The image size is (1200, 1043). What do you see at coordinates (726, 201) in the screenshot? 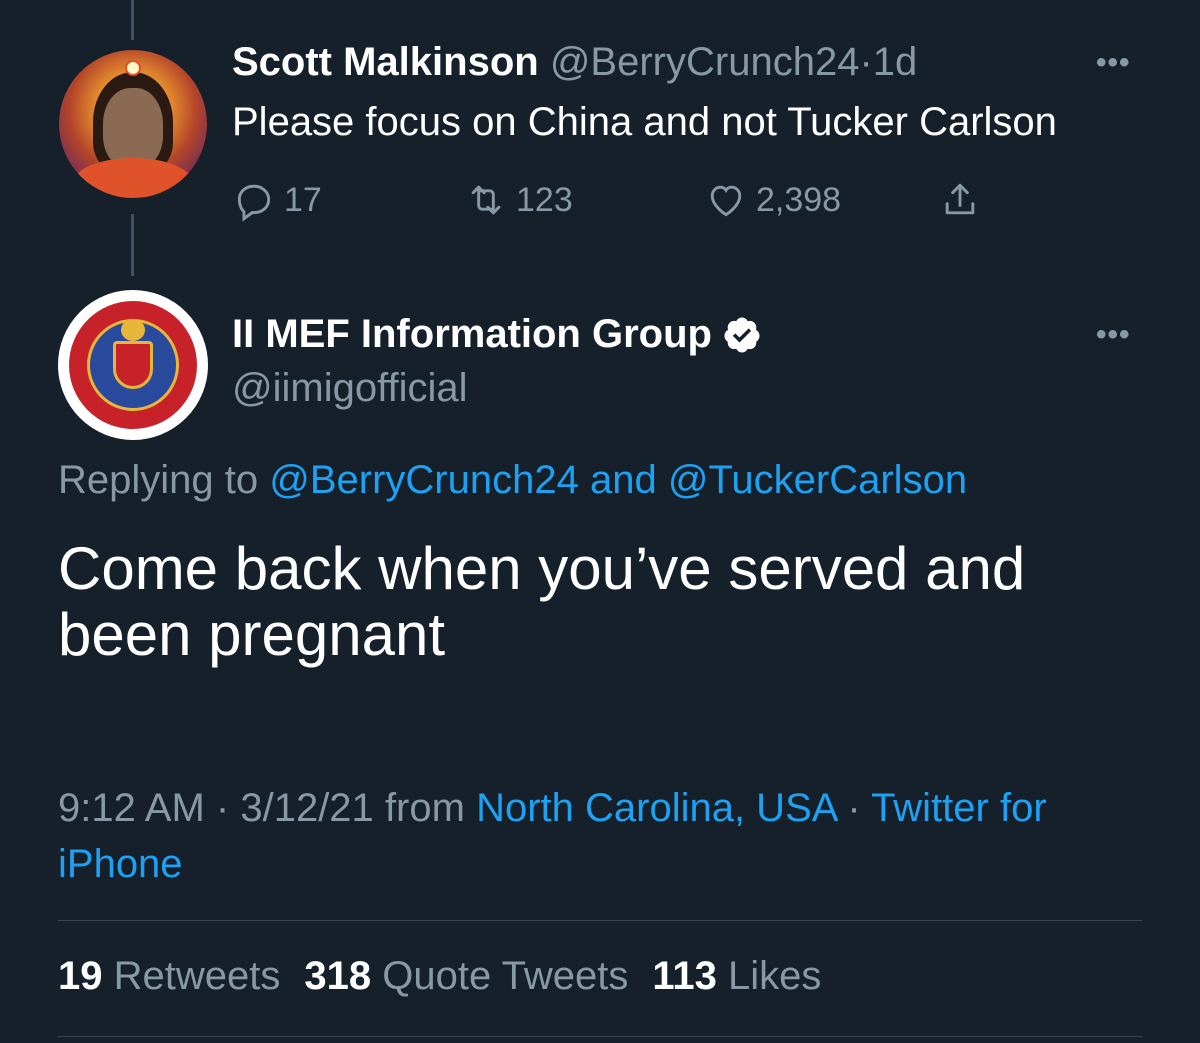
I see `heart-icon` at bounding box center [726, 201].